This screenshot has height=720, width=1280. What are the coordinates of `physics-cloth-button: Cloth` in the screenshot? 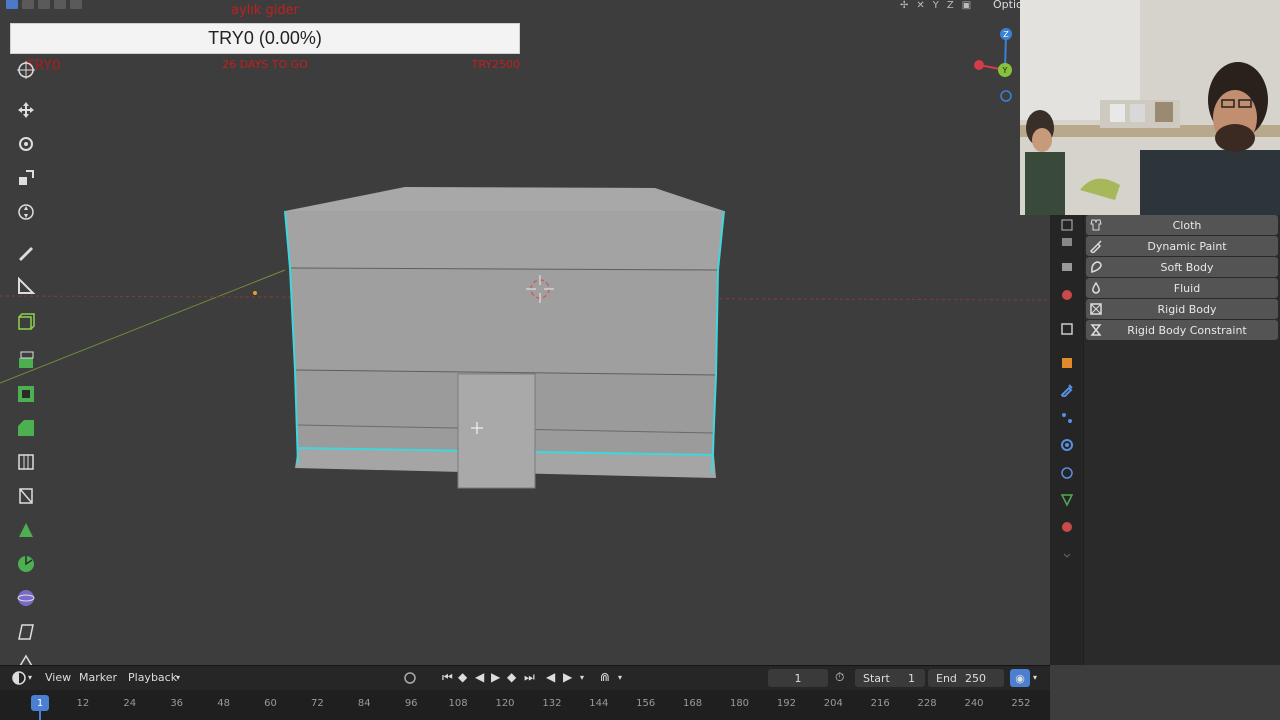 It's located at (1182, 225).